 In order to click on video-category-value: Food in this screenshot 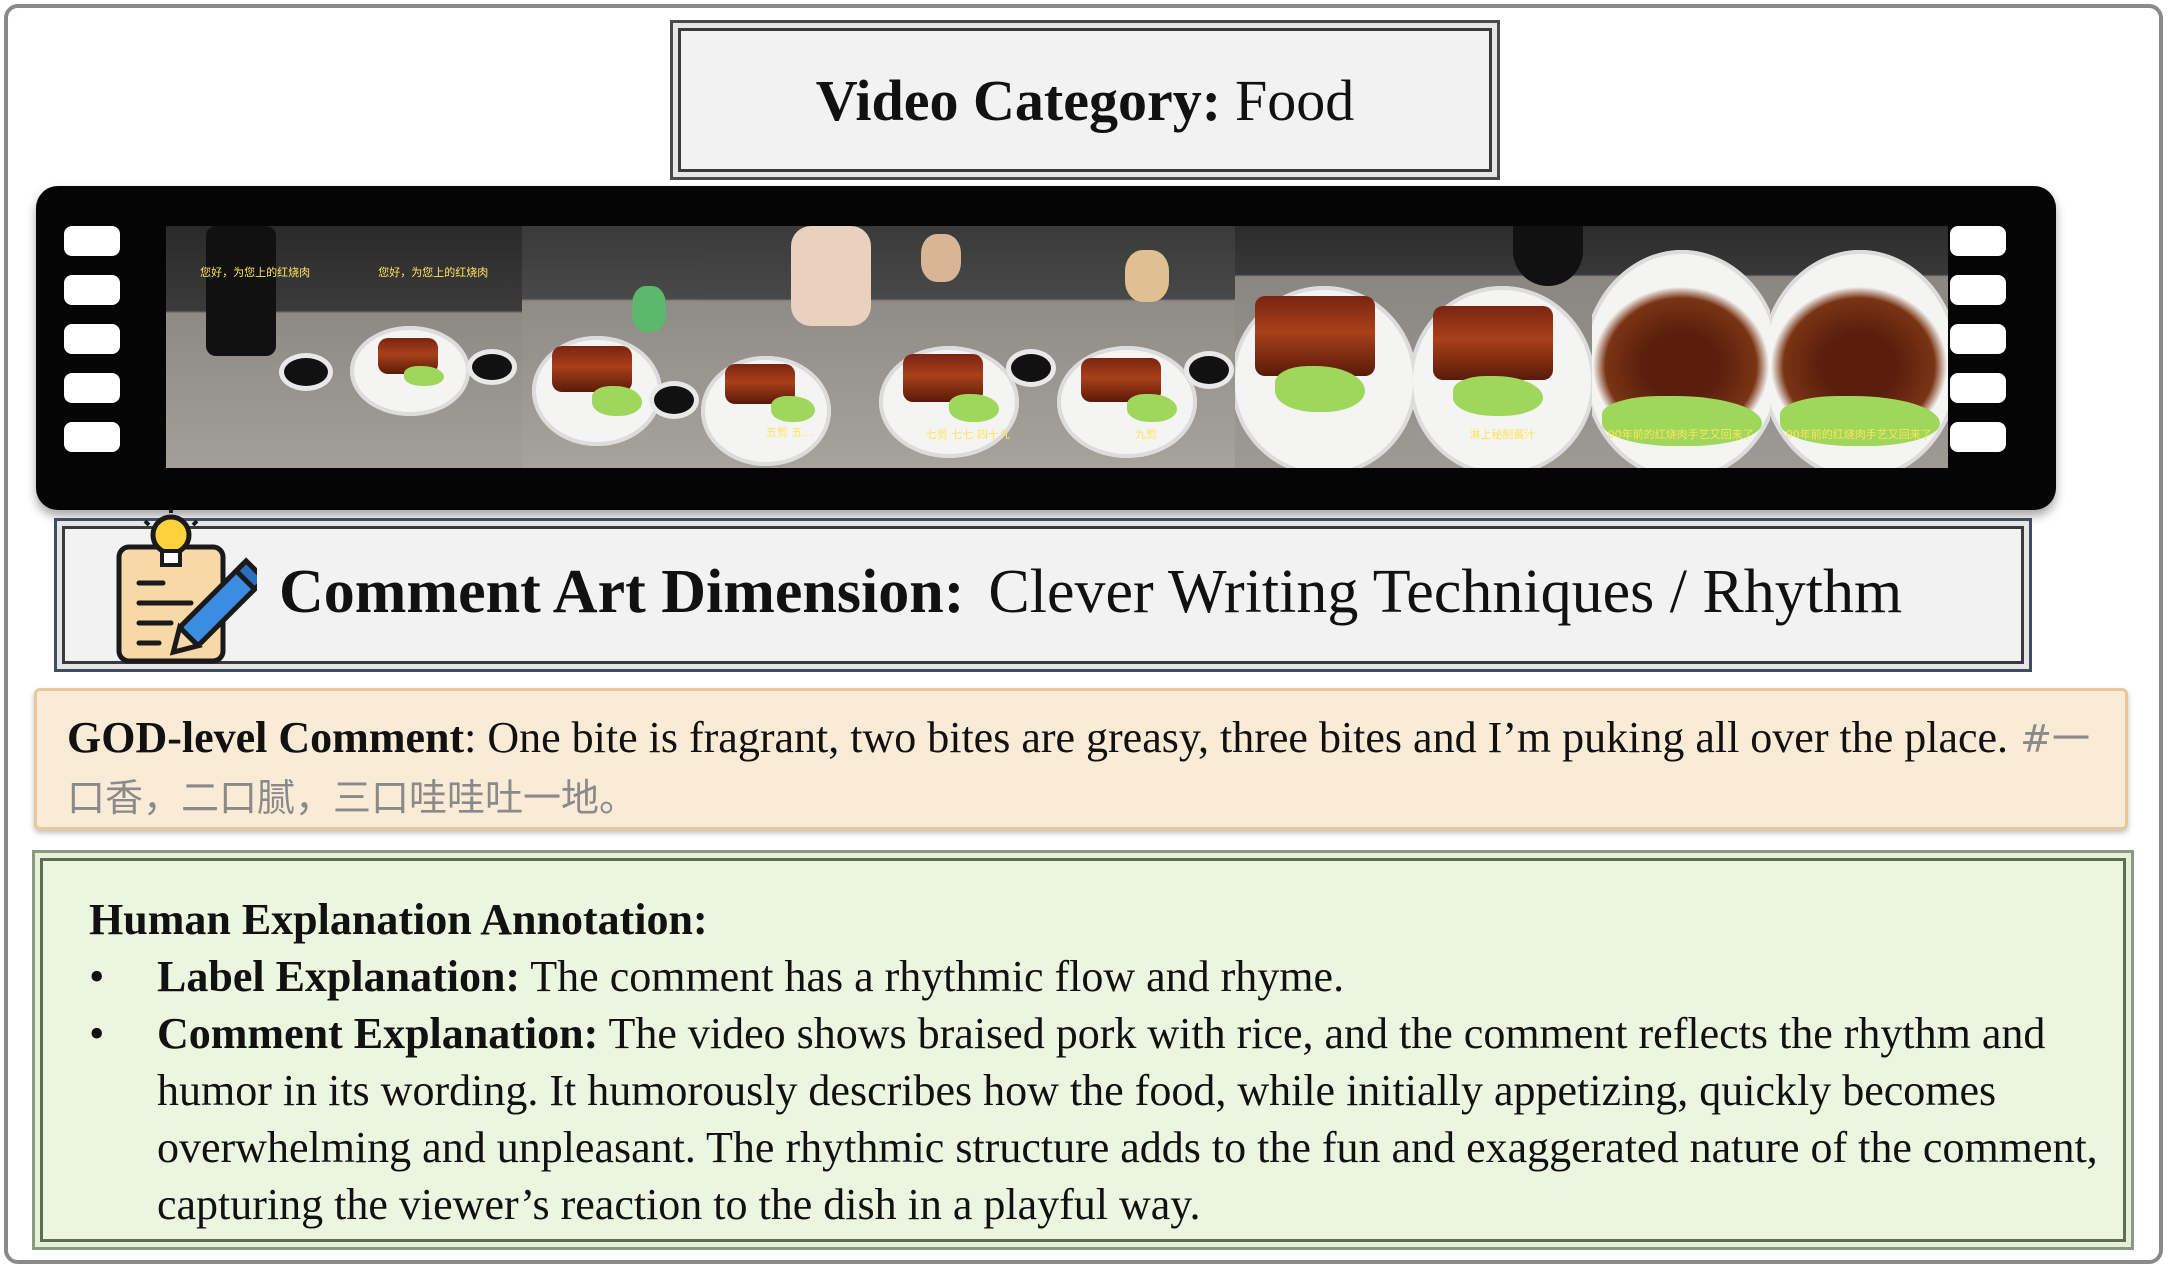, I will do `click(1295, 100)`.